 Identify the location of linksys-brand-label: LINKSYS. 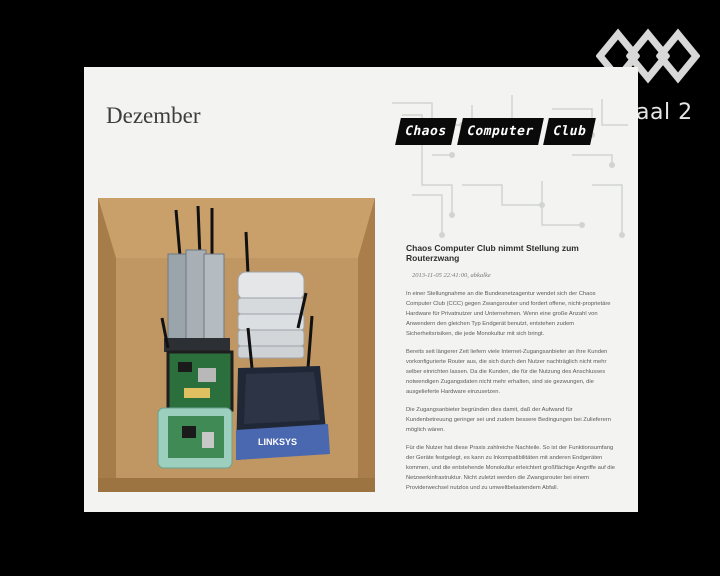
(277, 442).